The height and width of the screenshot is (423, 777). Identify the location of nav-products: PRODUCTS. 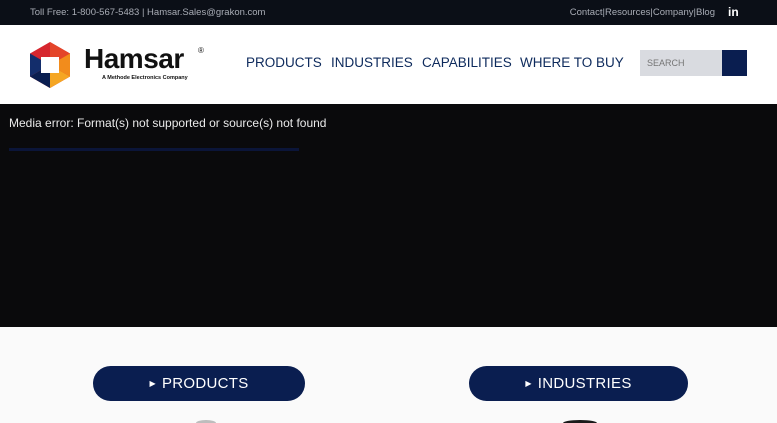
(284, 62).